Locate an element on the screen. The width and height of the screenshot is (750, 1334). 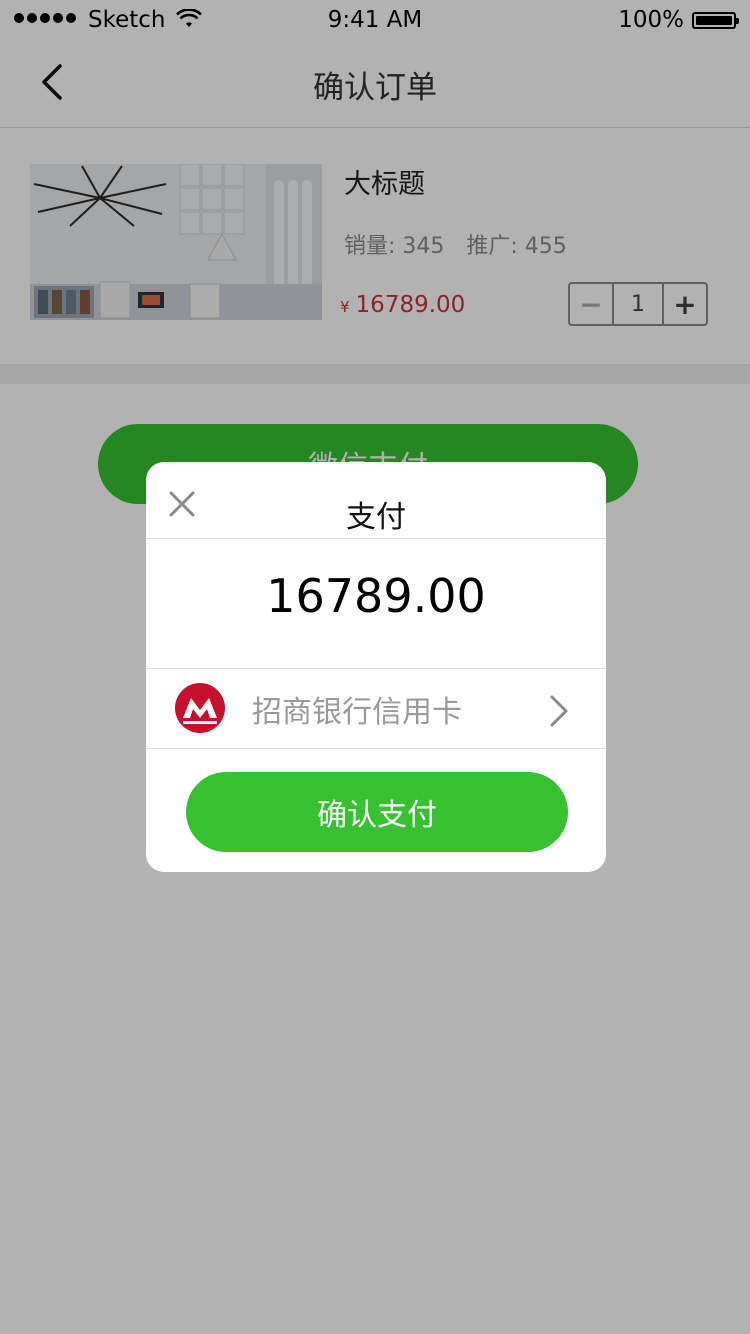
payment-method-label: 招商银行信用卡 is located at coordinates (357, 712).